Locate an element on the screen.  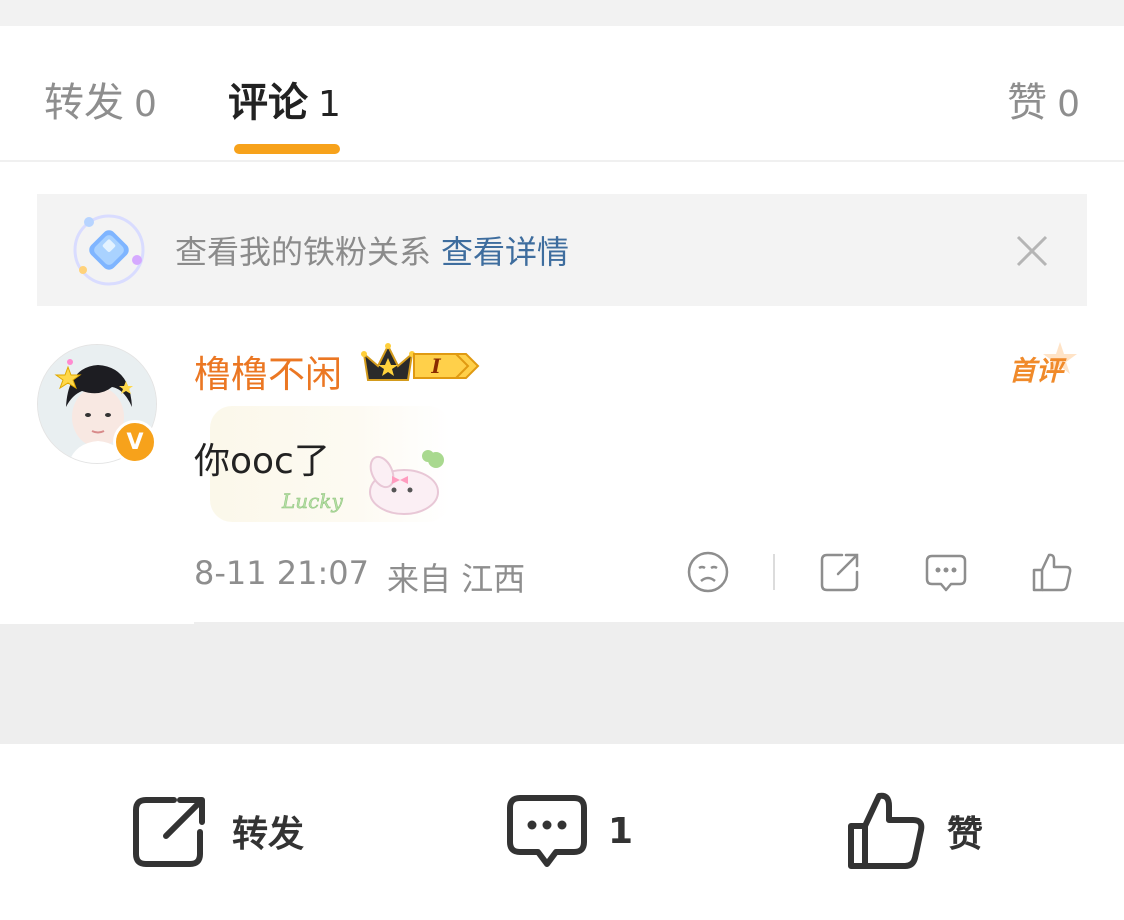
sticker-text: Lucky is located at coordinates (312, 501).